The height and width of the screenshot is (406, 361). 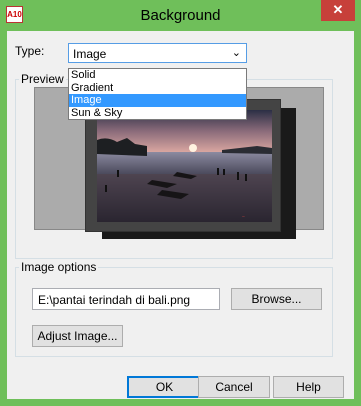 I want to click on type-option-gradient: Gradient, so click(x=157, y=88).